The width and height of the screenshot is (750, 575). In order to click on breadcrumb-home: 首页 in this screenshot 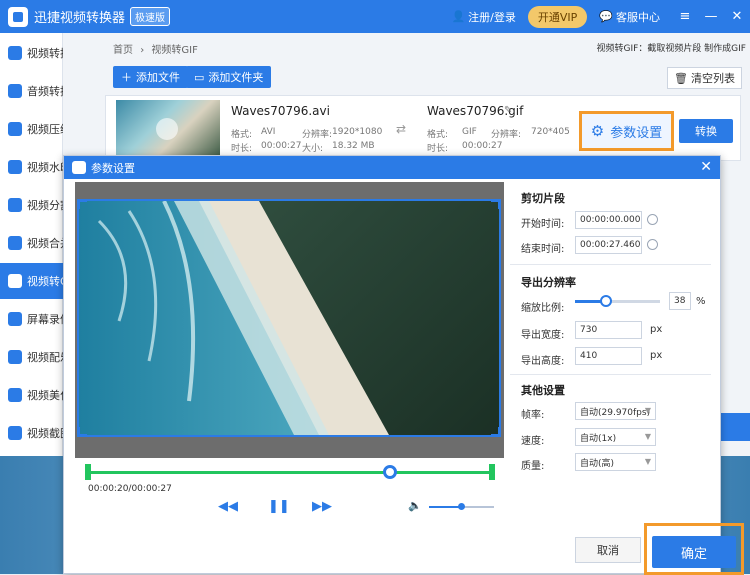, I will do `click(123, 50)`.